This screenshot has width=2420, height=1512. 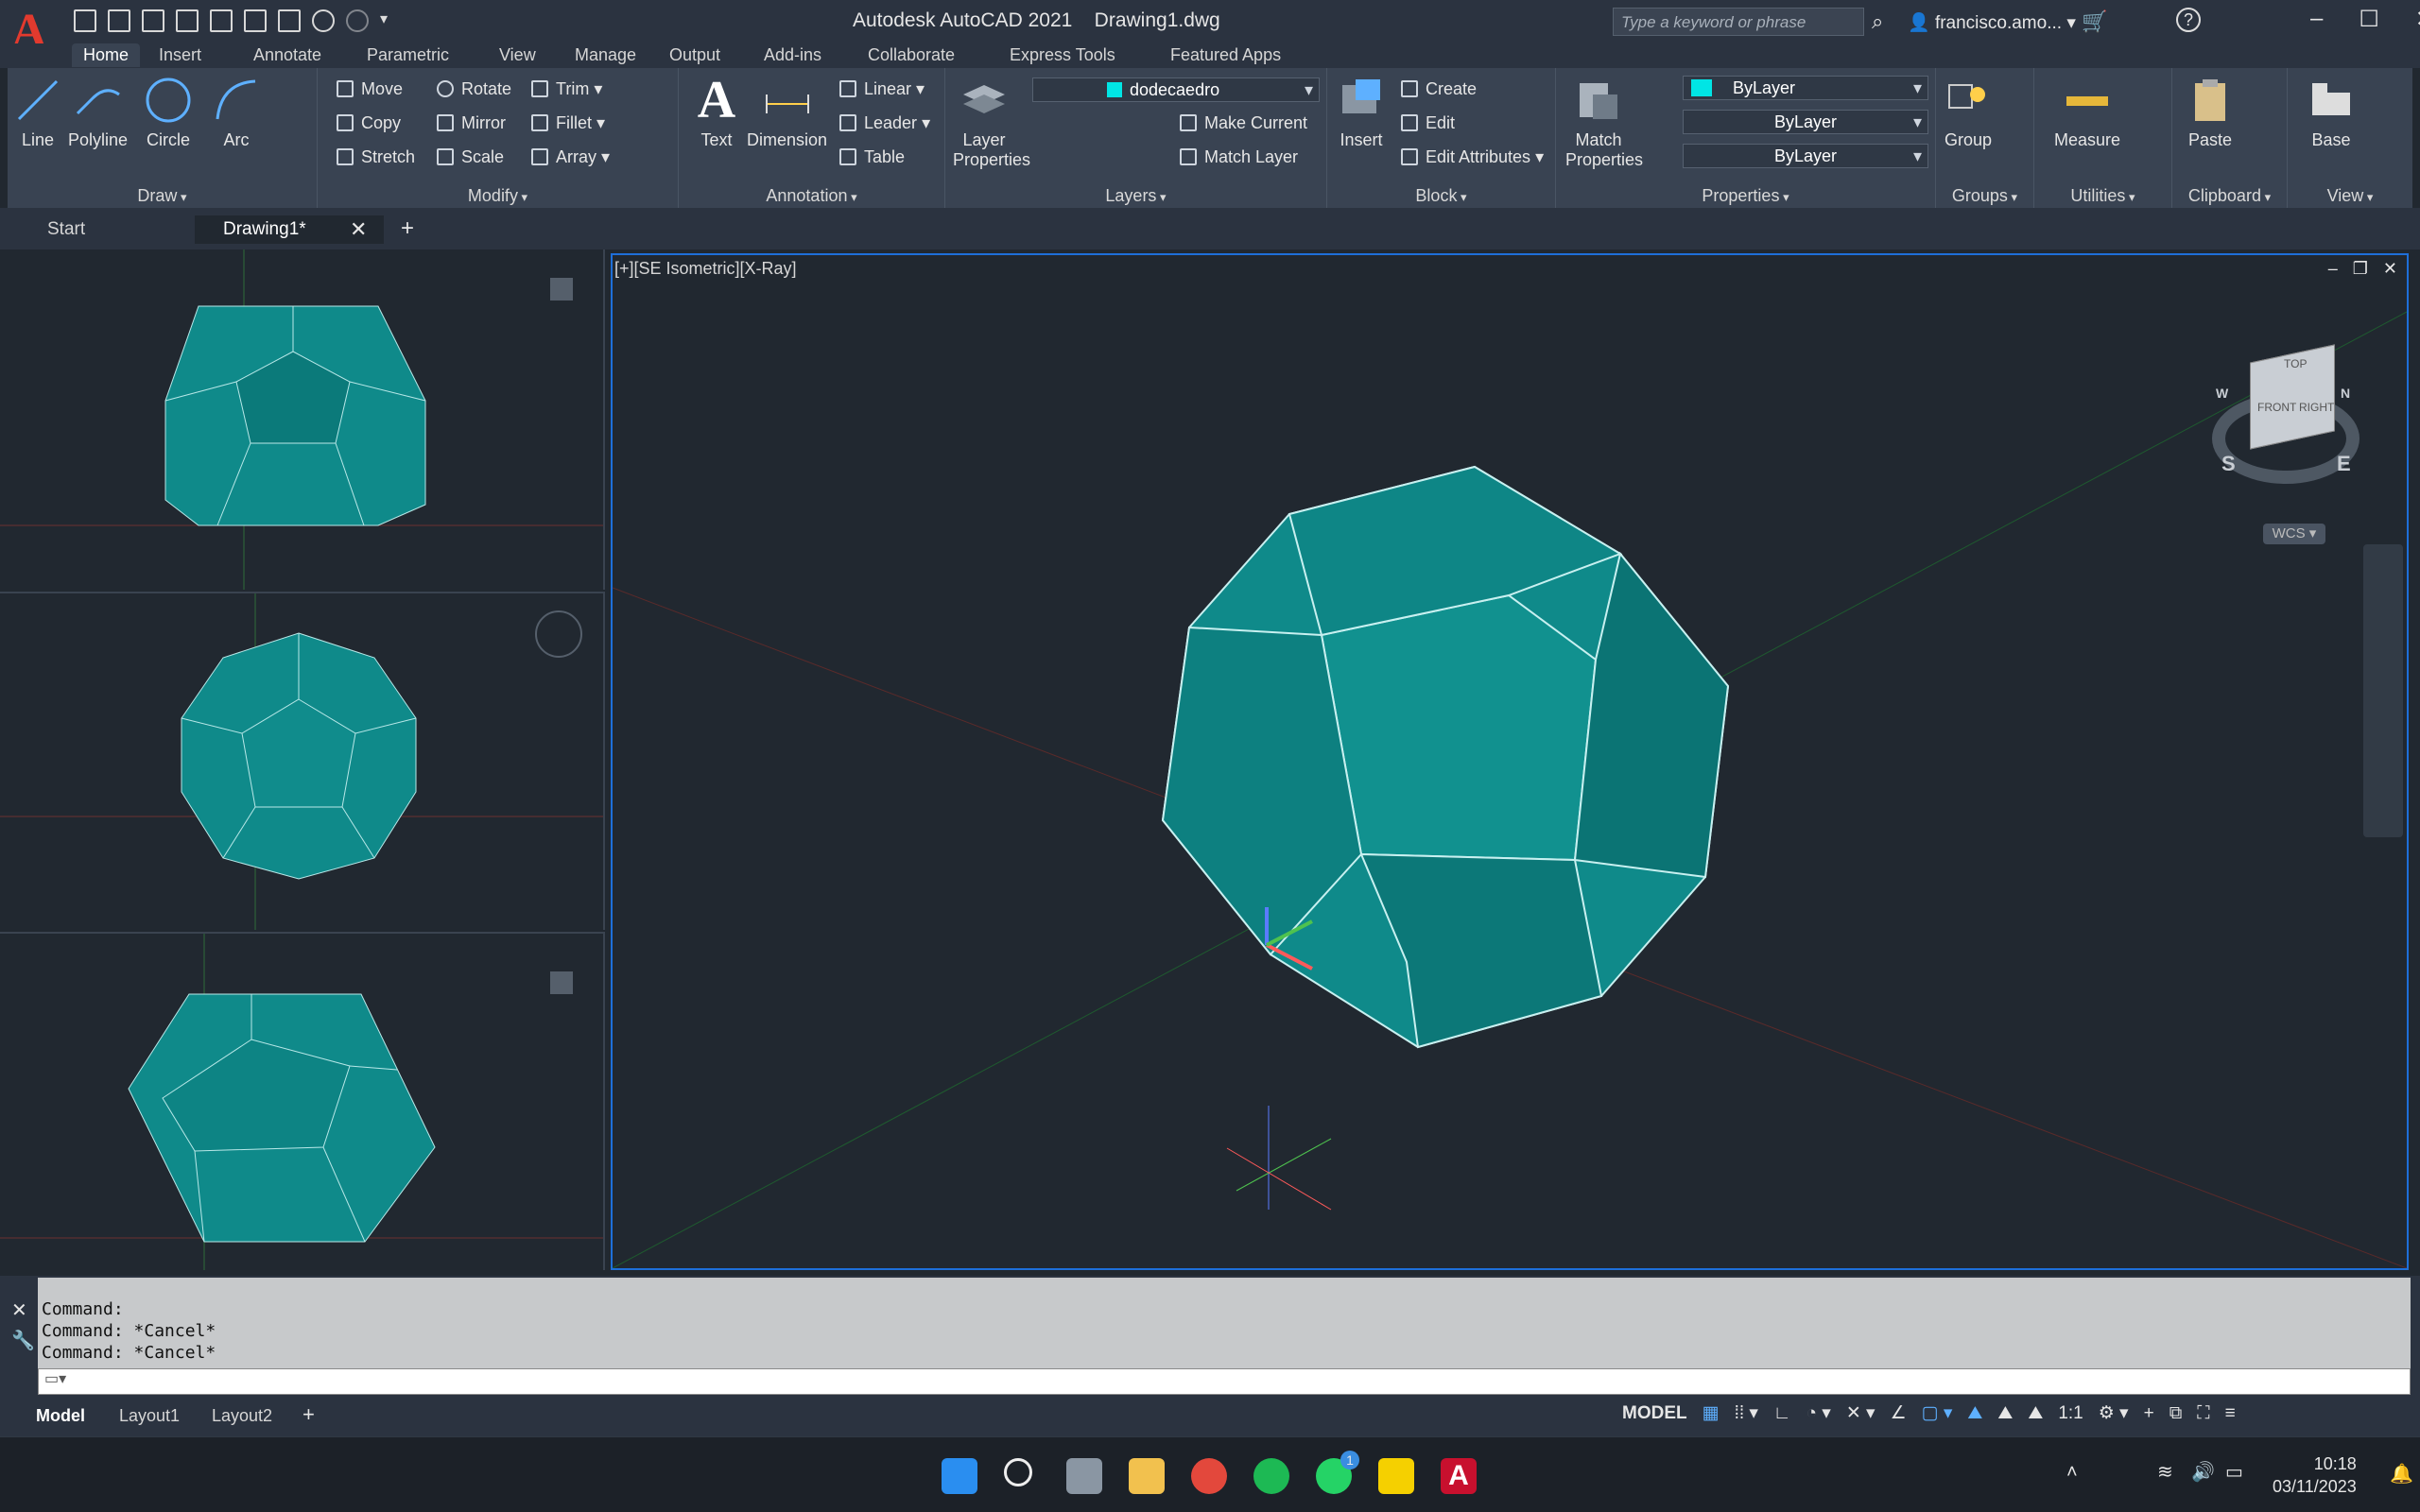 I want to click on command-input: ▭▾, so click(x=1224, y=1381).